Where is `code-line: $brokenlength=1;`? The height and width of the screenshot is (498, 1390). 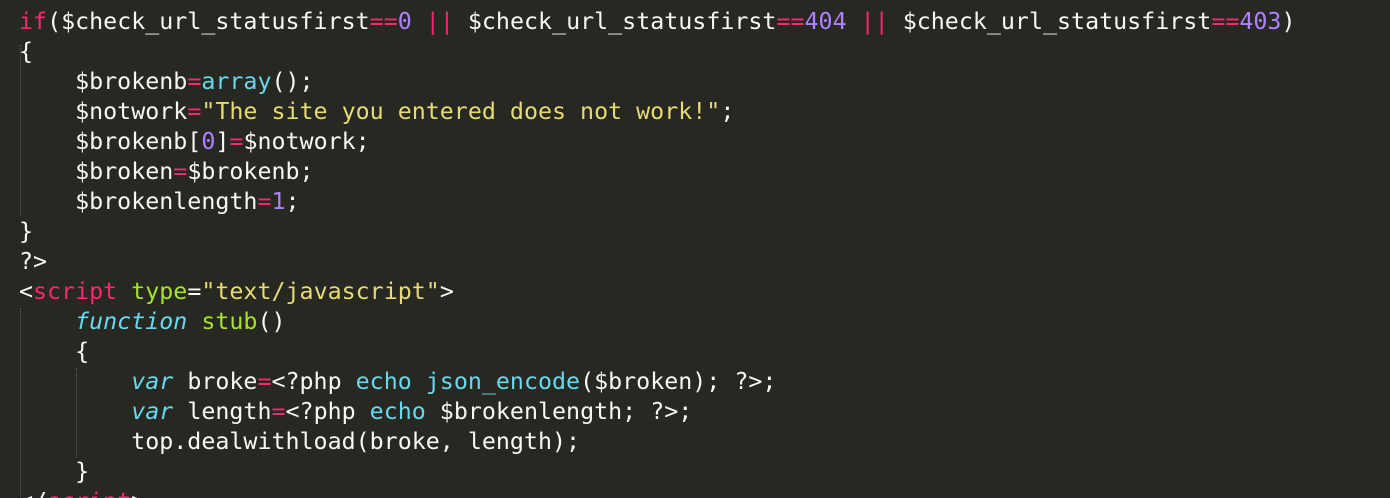
code-line: $brokenlength=1; is located at coordinates (159, 202).